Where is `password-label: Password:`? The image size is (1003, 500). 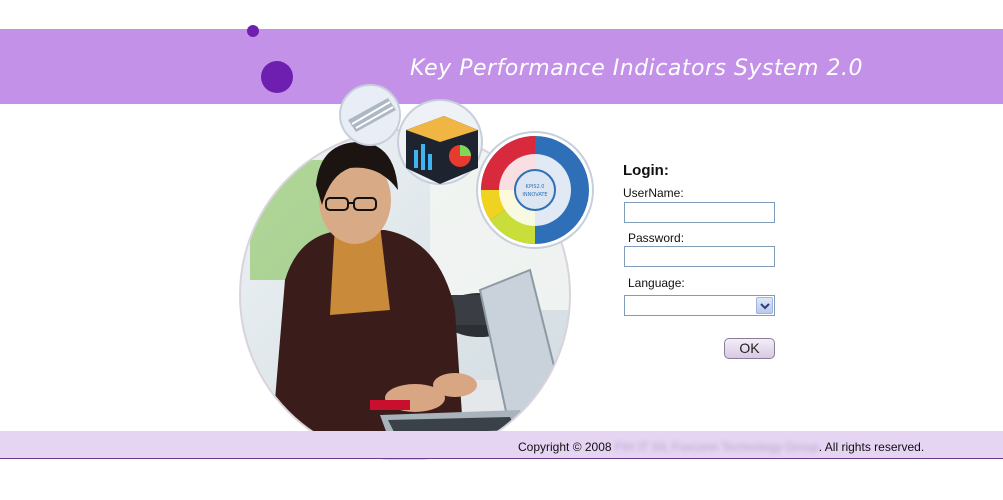 password-label: Password: is located at coordinates (656, 238).